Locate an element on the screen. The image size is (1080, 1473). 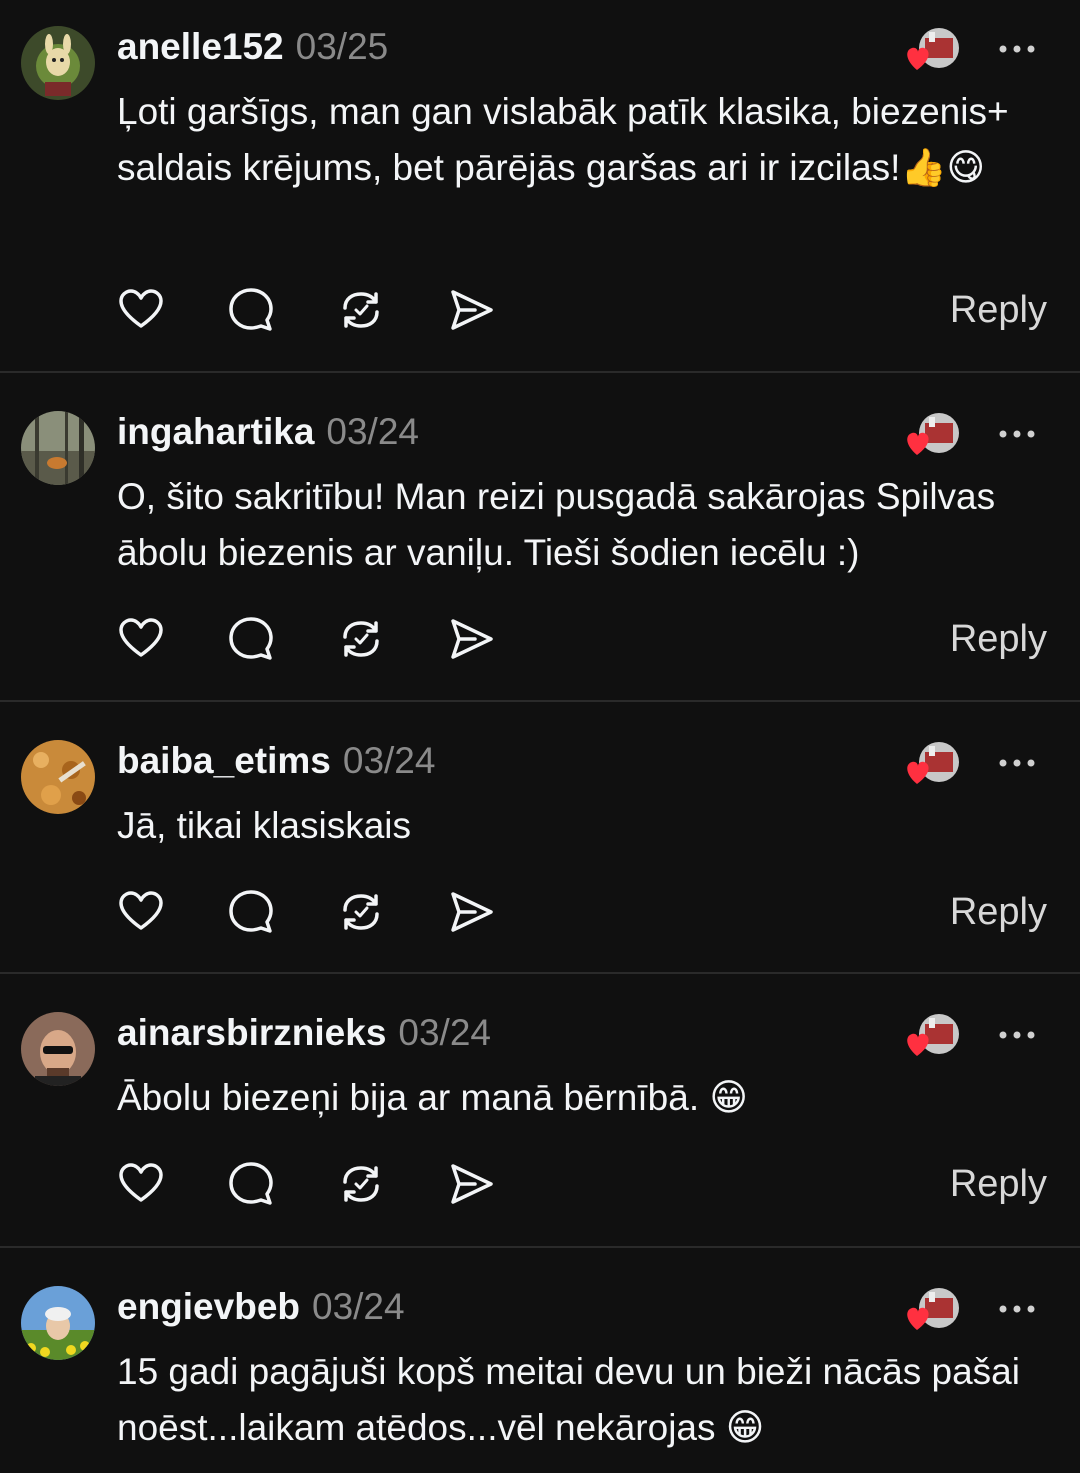
comment-text: Ābolu biezeņi bija ar manā bērnībā. 😁 is located at coordinates (432, 1097).